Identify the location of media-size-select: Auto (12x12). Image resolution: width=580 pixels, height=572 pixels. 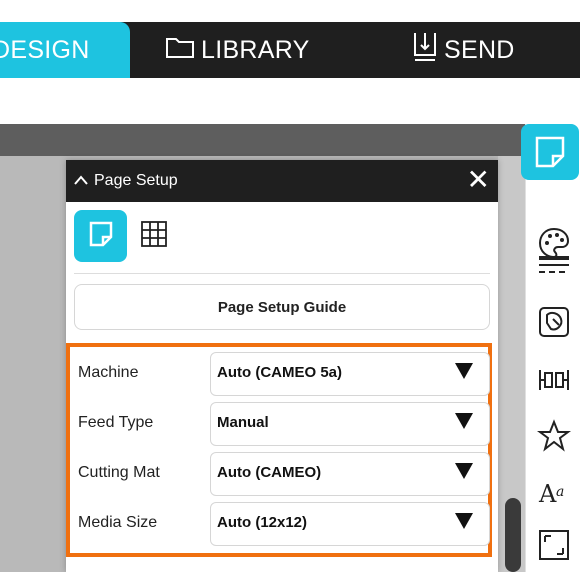
(350, 524).